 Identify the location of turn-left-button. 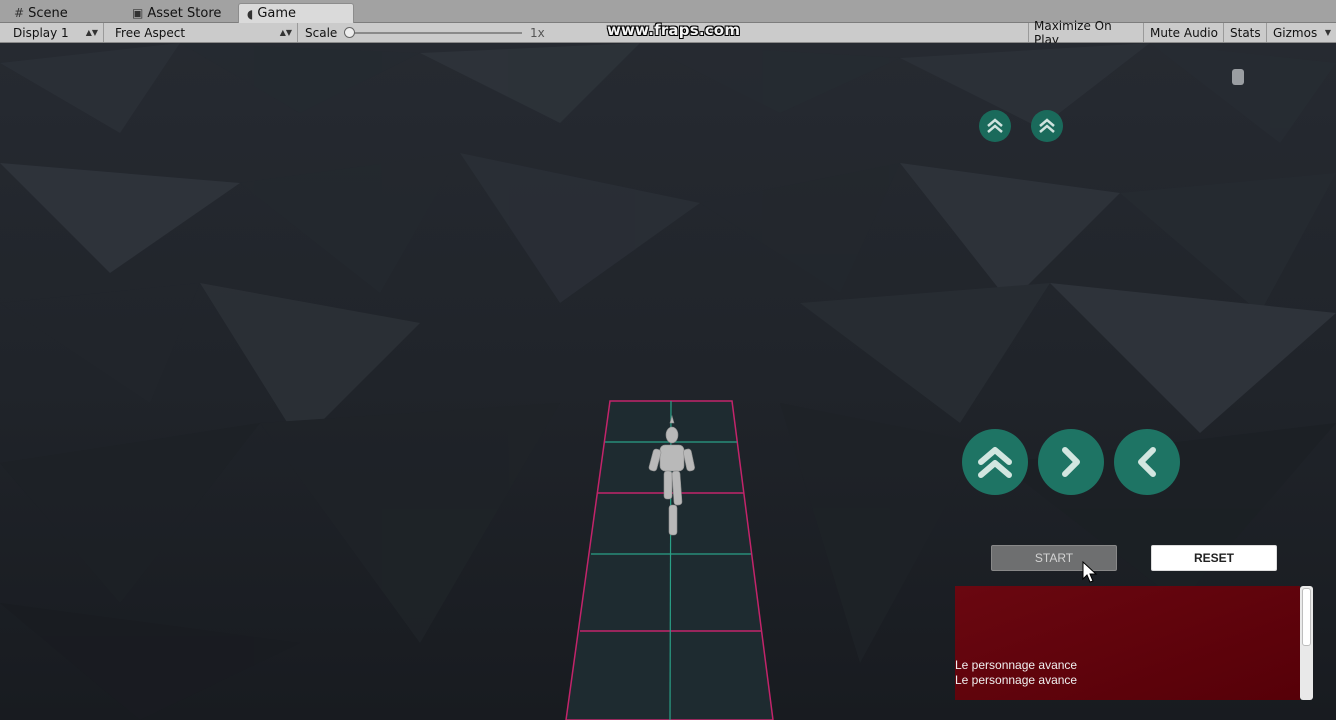
(1147, 462).